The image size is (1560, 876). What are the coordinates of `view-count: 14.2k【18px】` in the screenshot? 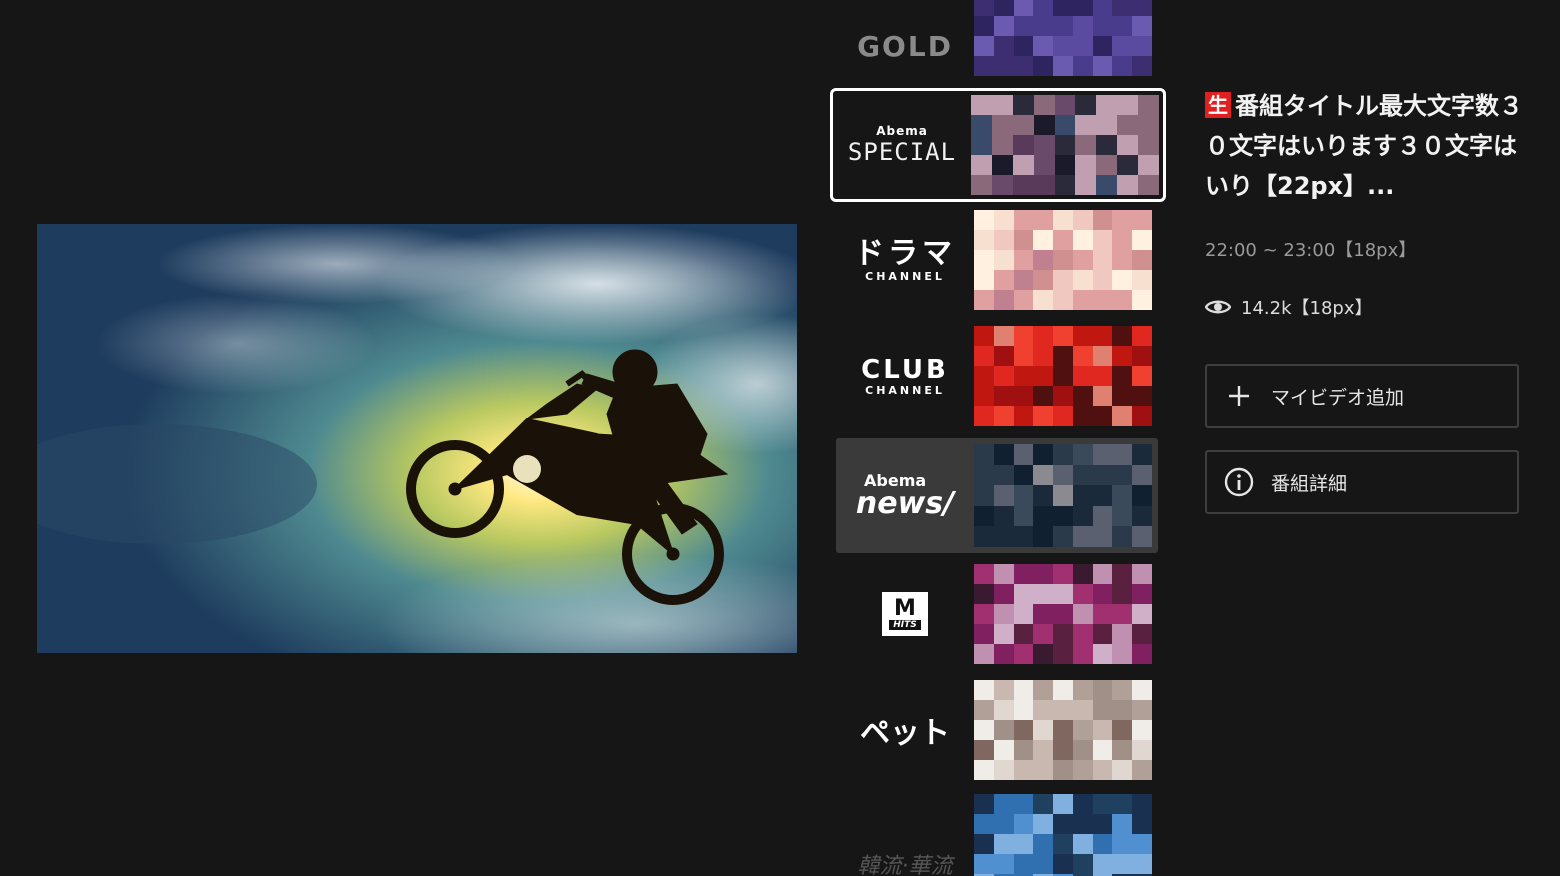 It's located at (1370, 307).